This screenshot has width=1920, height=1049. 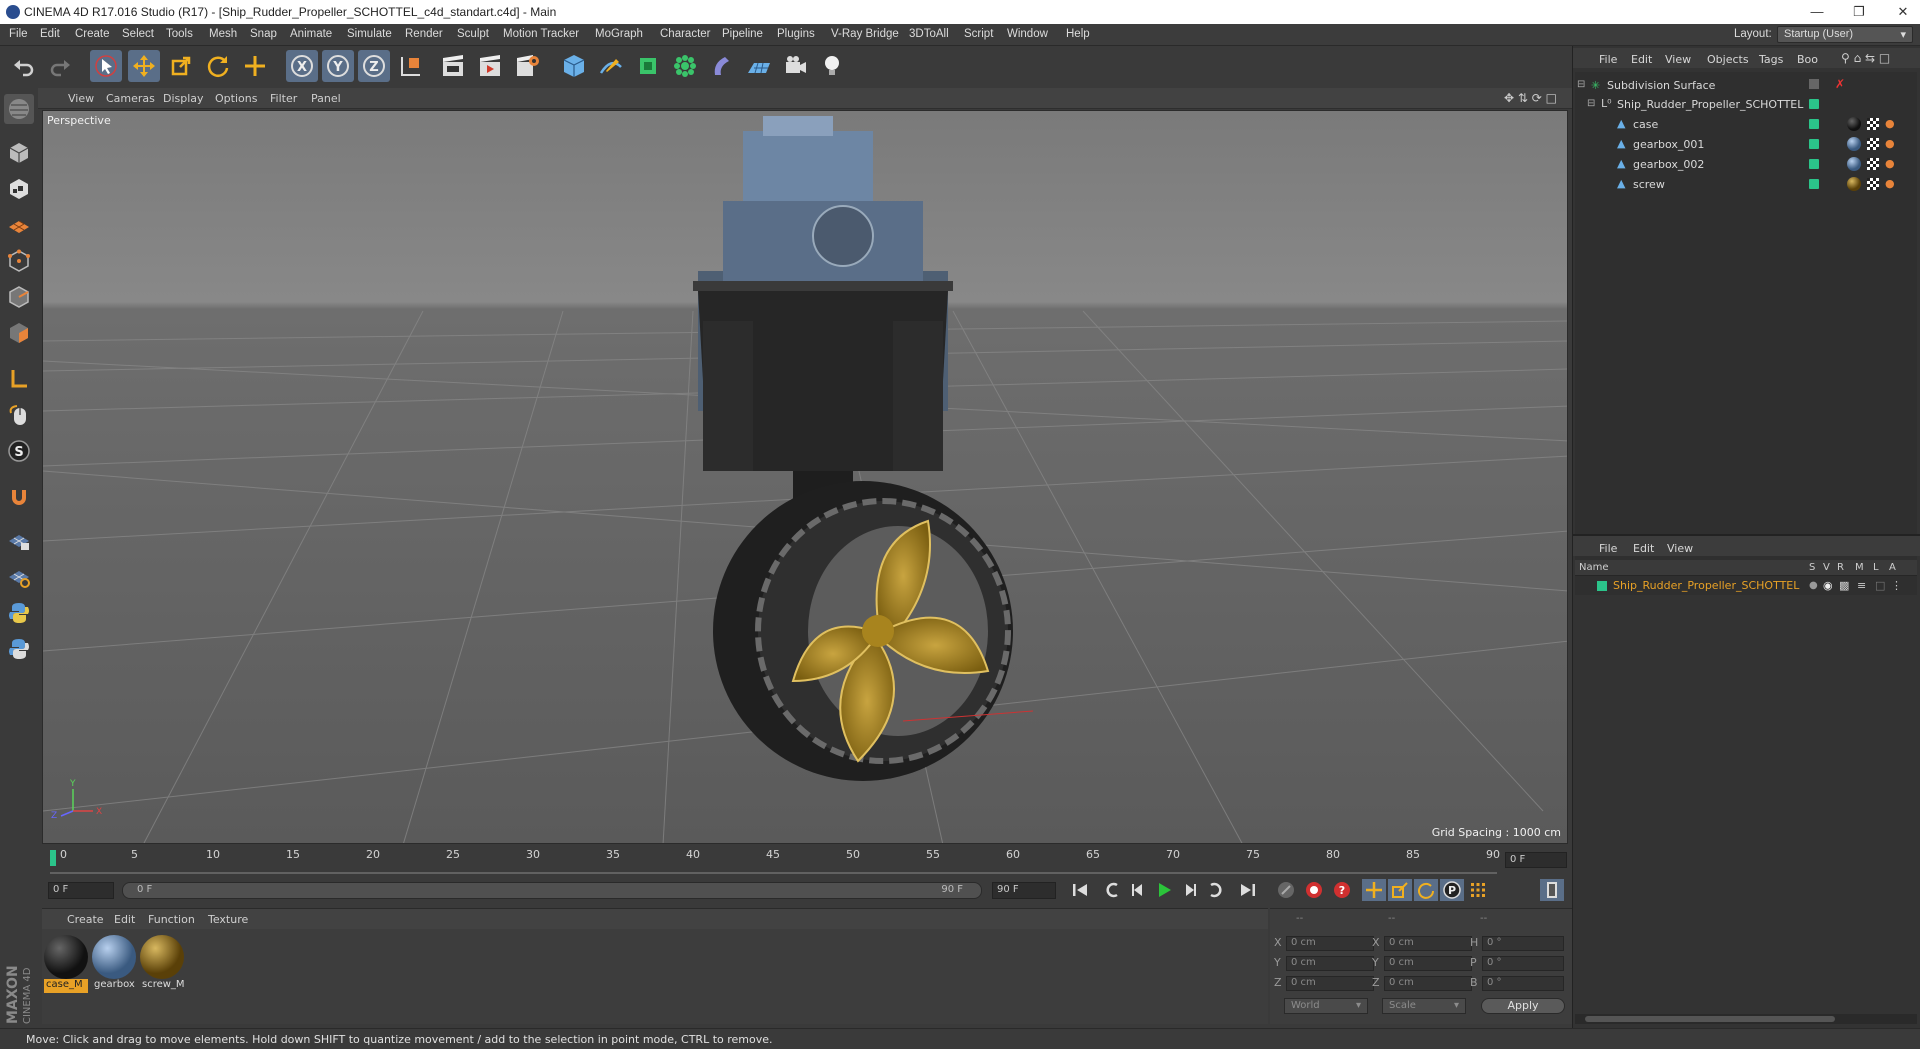 What do you see at coordinates (138, 34) in the screenshot?
I see `menu-select: Select` at bounding box center [138, 34].